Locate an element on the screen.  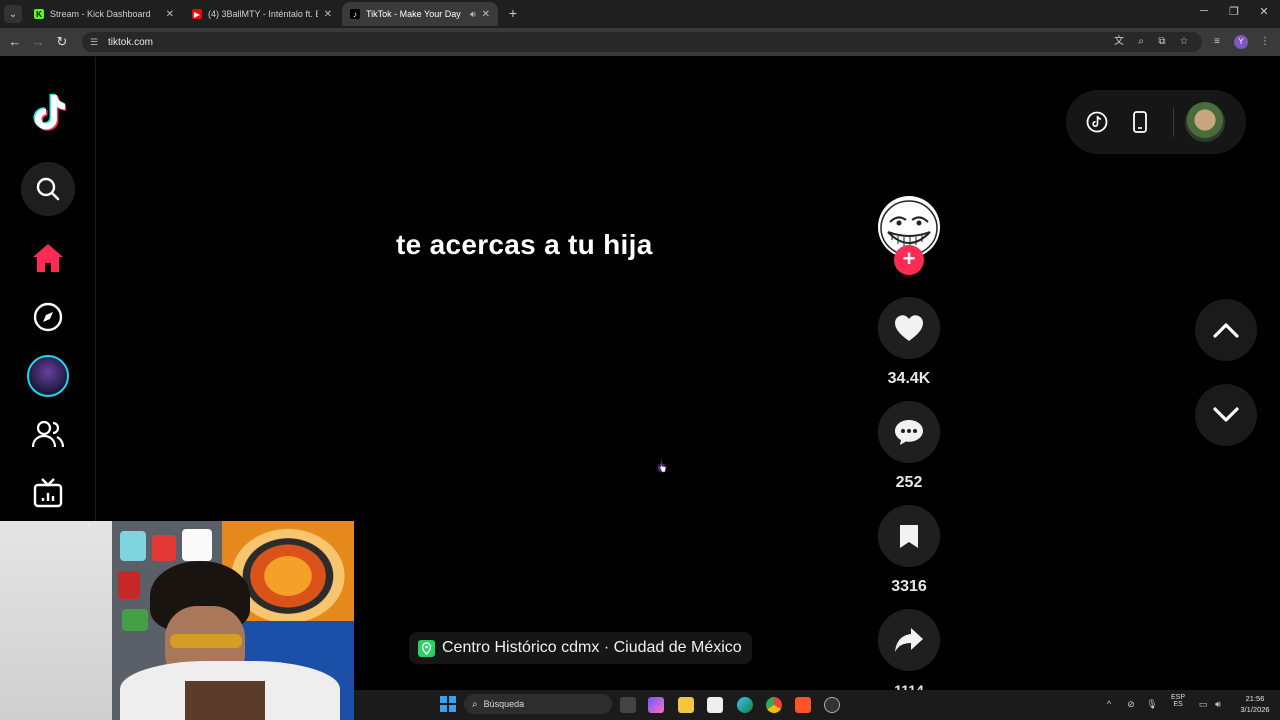
home-button is located at coordinates (48, 258).